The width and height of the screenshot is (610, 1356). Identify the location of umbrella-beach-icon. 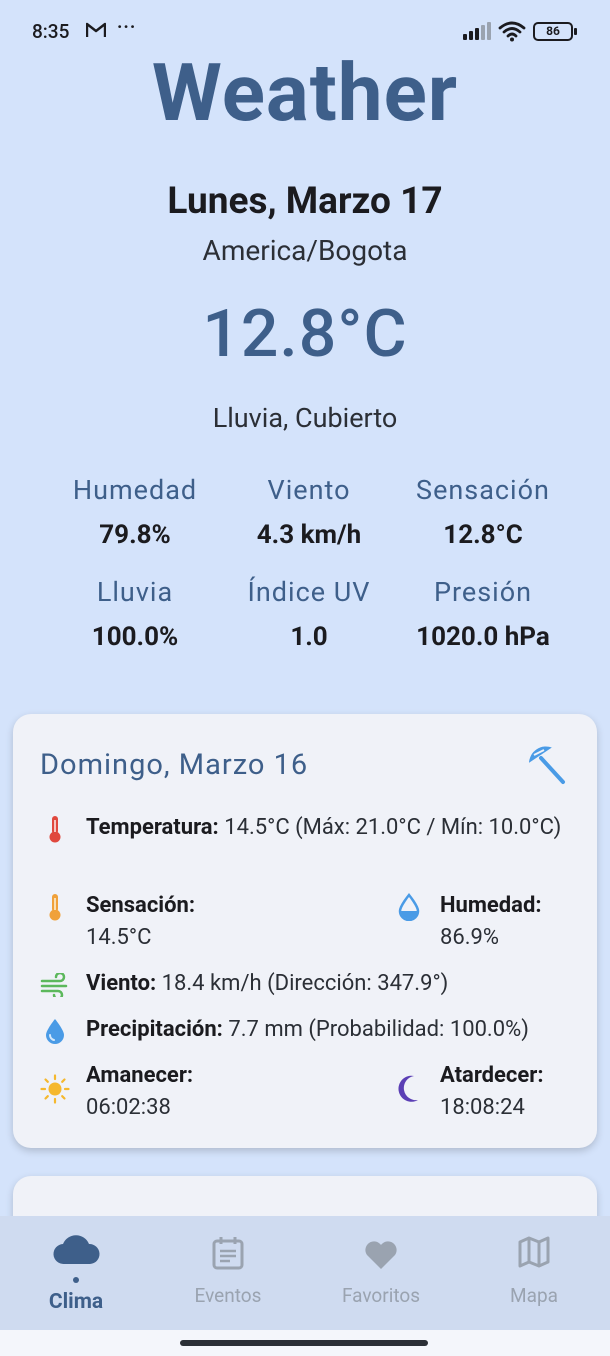
(546, 767).